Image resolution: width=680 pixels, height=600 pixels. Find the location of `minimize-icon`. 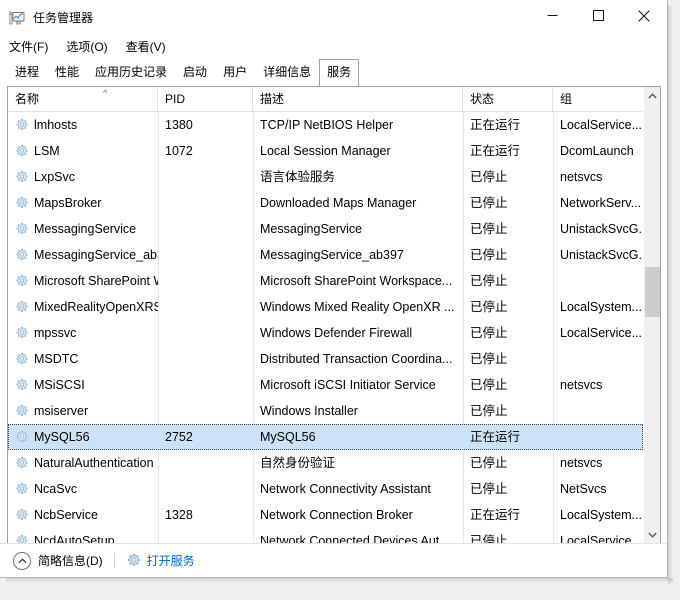

minimize-icon is located at coordinates (552, 15).